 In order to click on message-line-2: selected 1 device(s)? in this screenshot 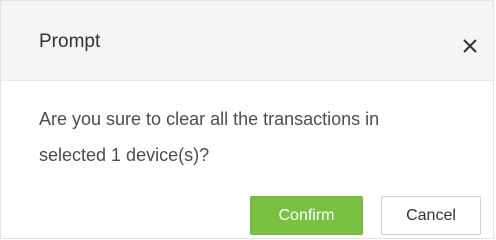, I will do `click(124, 155)`.